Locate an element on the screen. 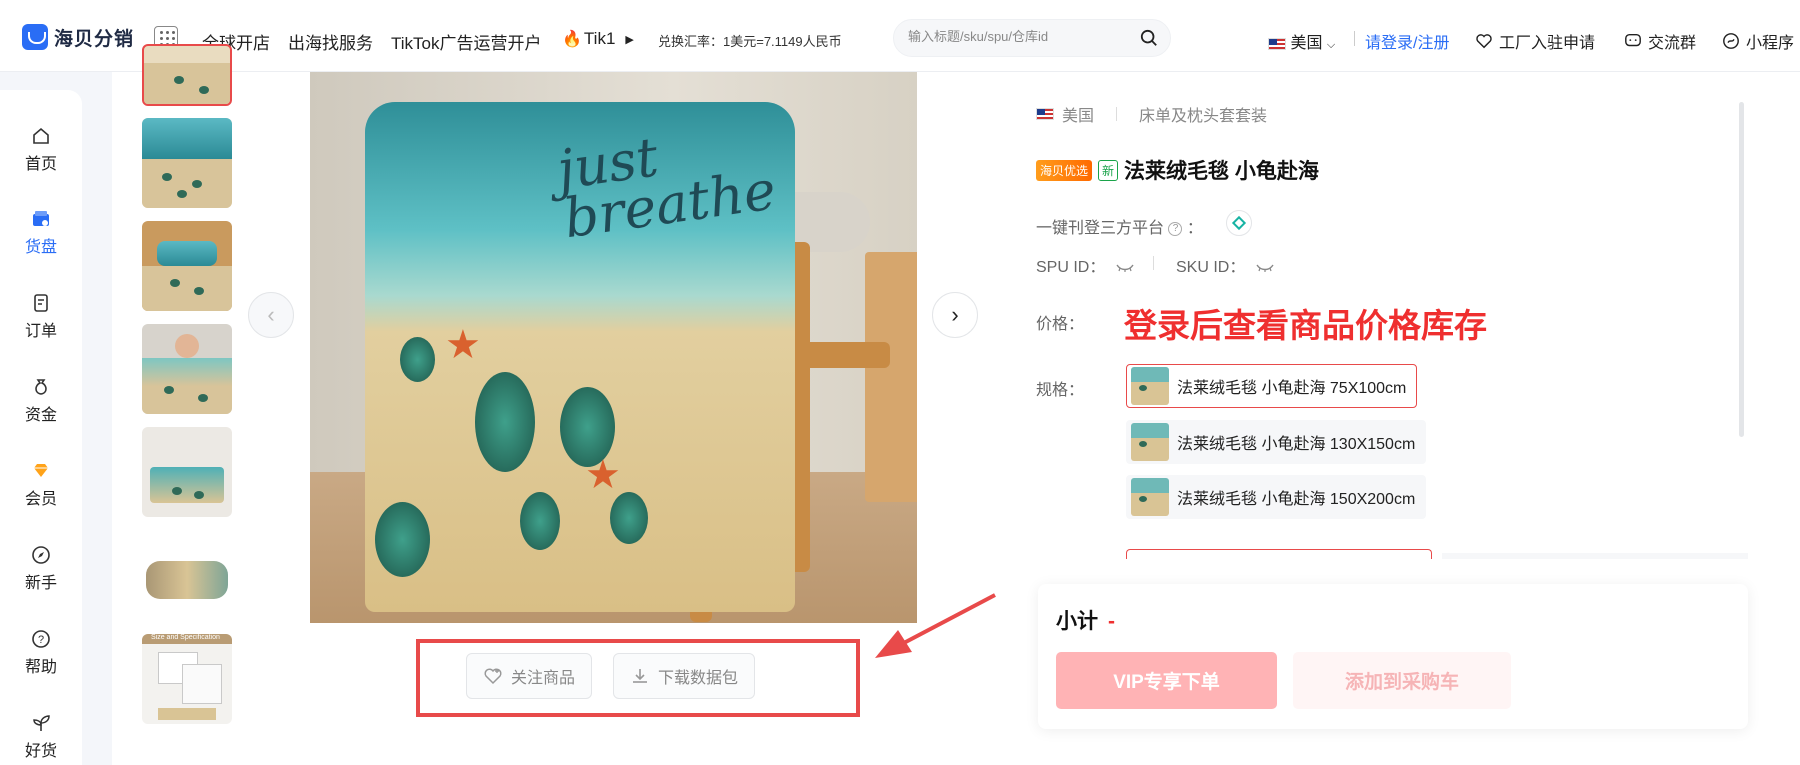 This screenshot has width=1800, height=765. follow-product-label: 关注商品 is located at coordinates (543, 678).